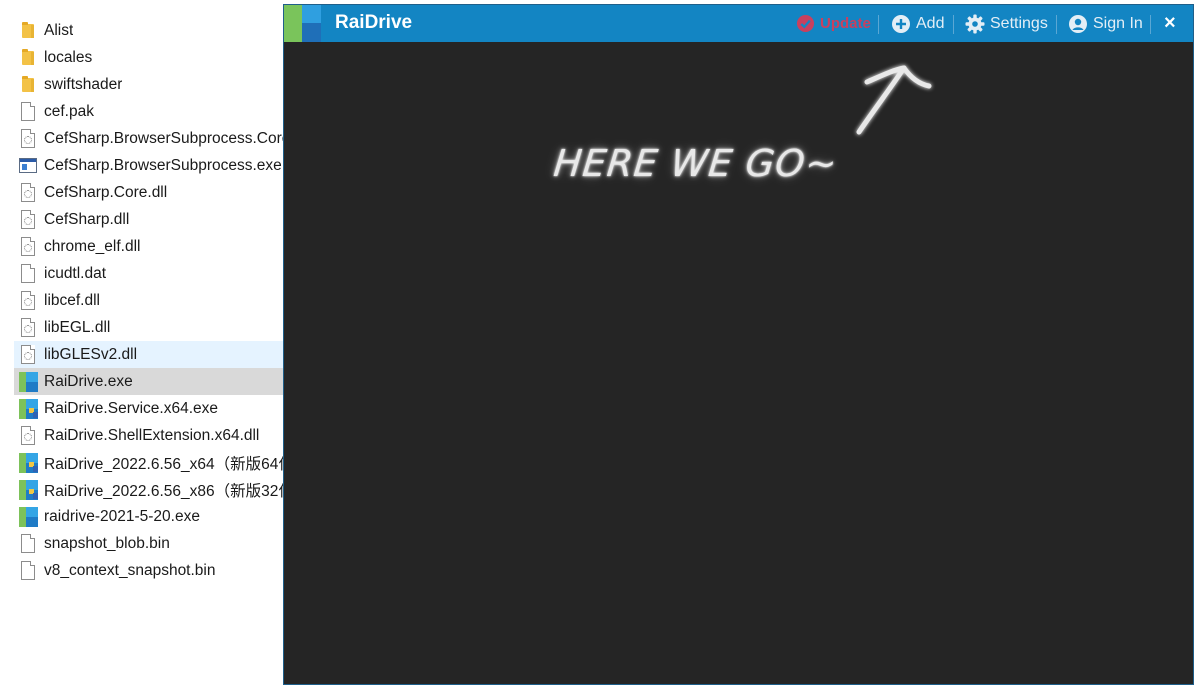 This screenshot has height=685, width=1198. Describe the element at coordinates (150, 57) in the screenshot. I see `file-item: locales` at that location.